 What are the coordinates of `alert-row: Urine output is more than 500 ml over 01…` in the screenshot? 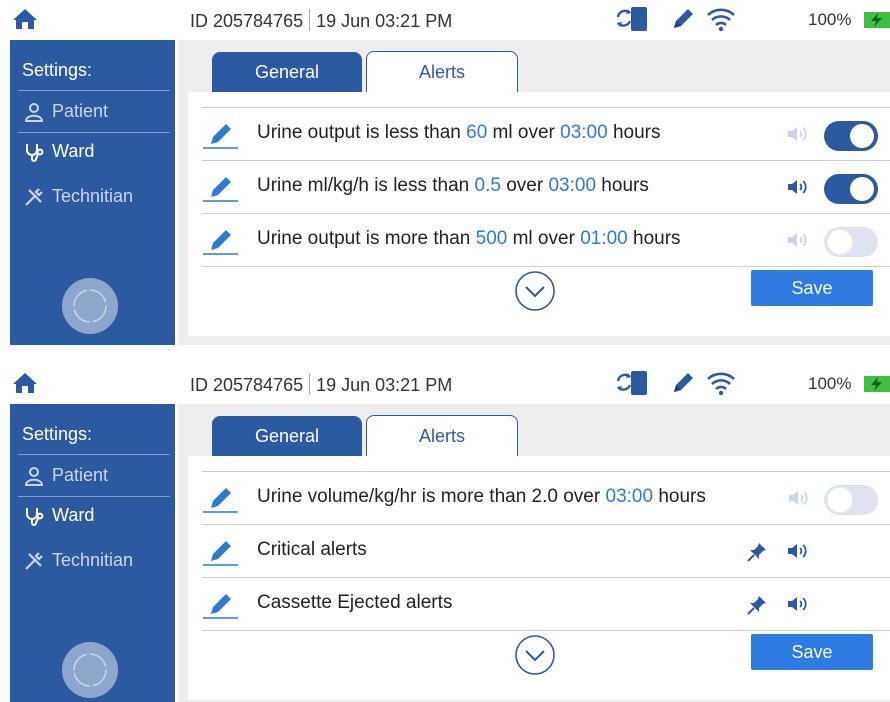 It's located at (546, 240).